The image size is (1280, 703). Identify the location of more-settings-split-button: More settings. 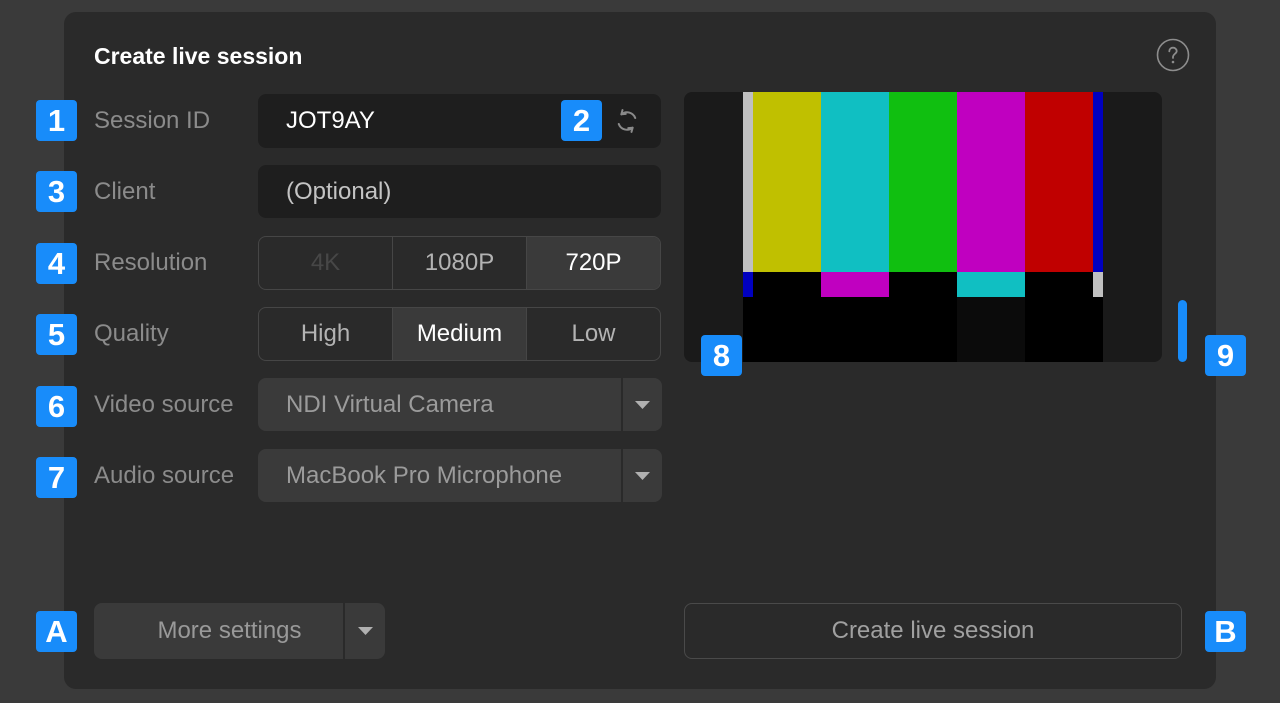
(239, 631).